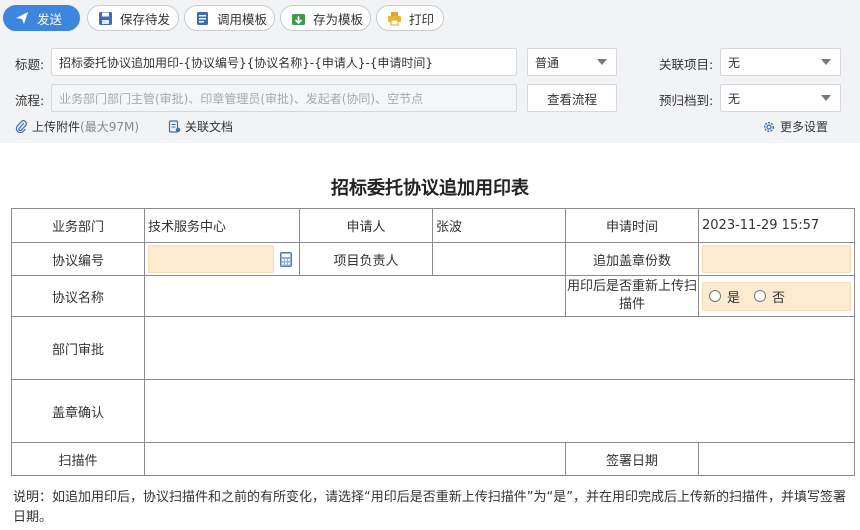 The image size is (860, 530). What do you see at coordinates (209, 127) in the screenshot?
I see `related-docs-label: 关联文档` at bounding box center [209, 127].